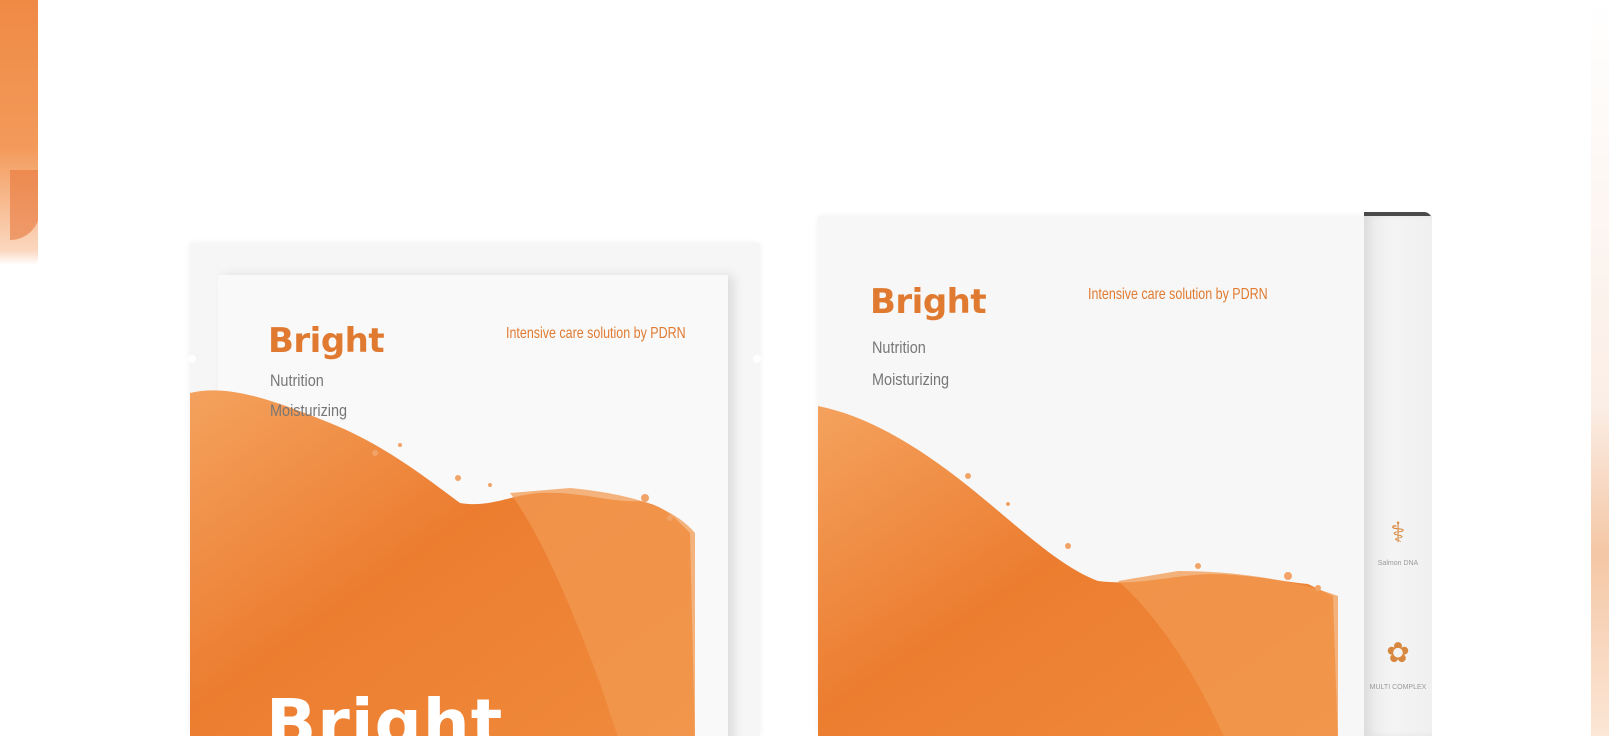 Image resolution: width=1609 pixels, height=736 pixels. I want to click on pouch-right-notch, so click(757, 359).